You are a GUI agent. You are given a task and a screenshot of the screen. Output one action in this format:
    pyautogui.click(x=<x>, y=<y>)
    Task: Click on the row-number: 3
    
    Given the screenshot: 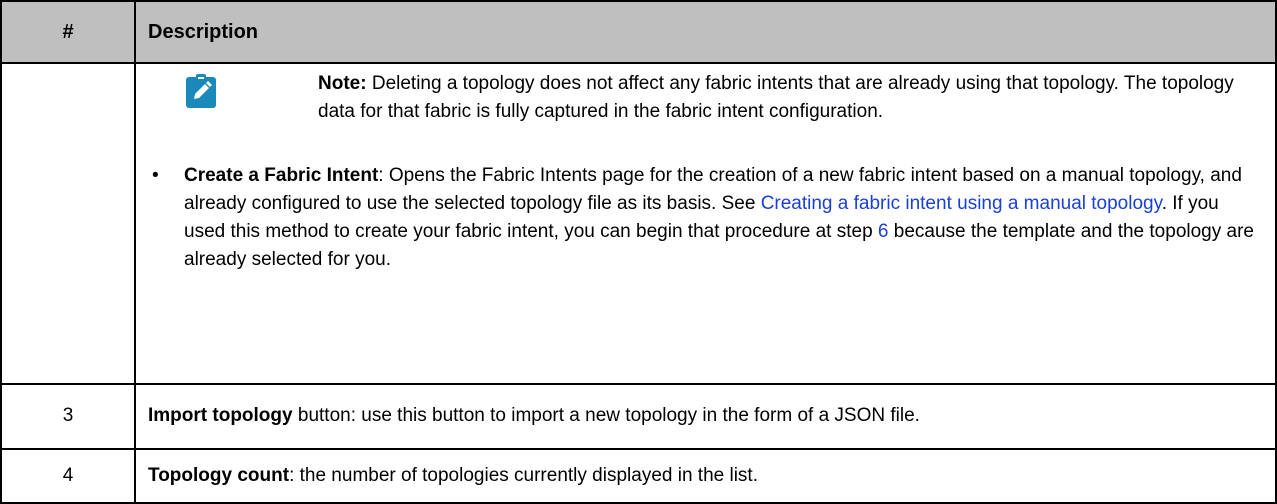 What is the action you would take?
    pyautogui.click(x=68, y=416)
    